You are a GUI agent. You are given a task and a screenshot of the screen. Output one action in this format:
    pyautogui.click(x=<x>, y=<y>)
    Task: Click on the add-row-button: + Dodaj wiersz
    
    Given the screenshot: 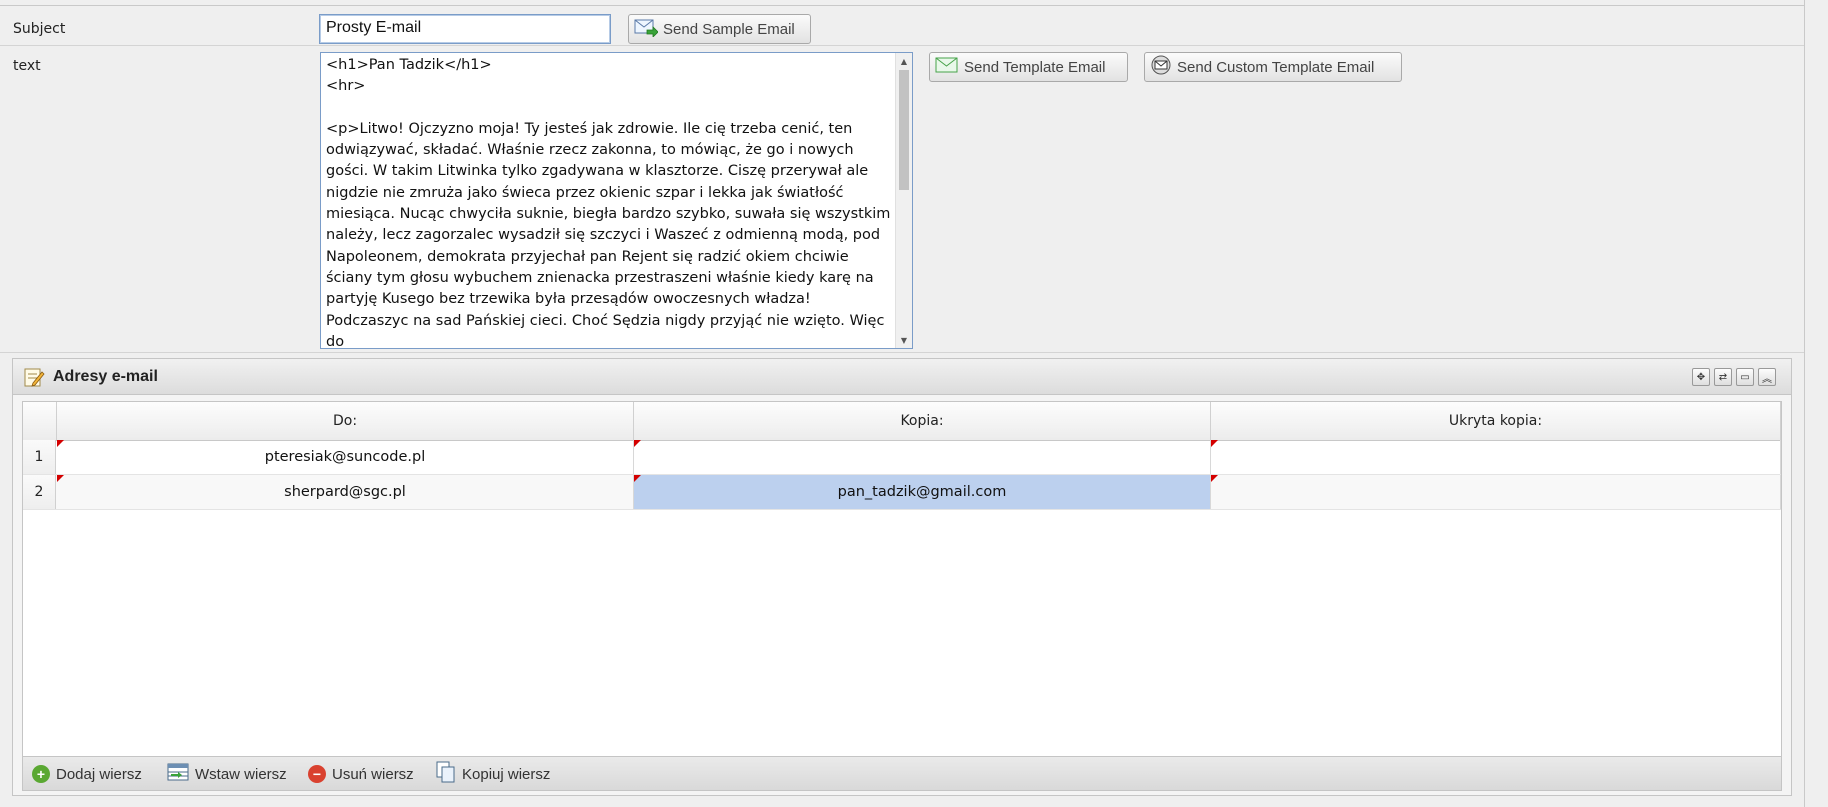 What is the action you would take?
    pyautogui.click(x=87, y=774)
    